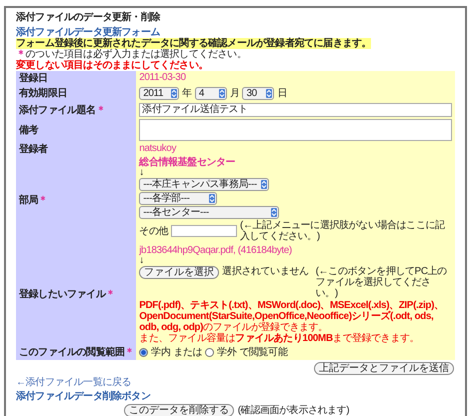 Image resolution: width=473 pixels, height=416 pixels. I want to click on radio-label: 学外, so click(226, 352).